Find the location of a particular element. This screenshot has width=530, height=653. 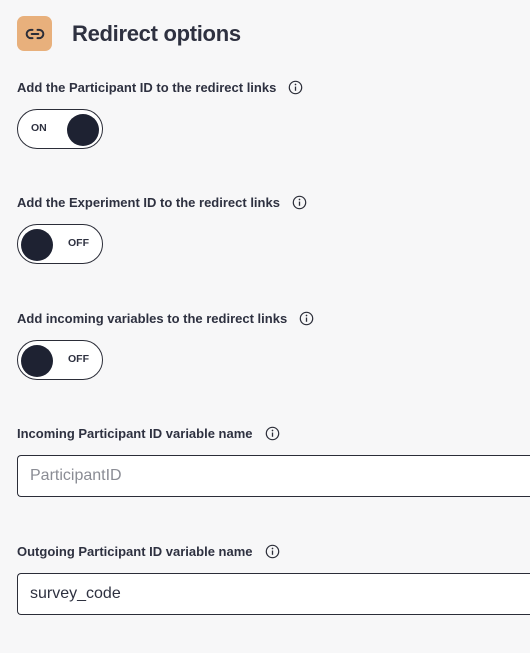

participant-id-toggle: ON is located at coordinates (60, 129).